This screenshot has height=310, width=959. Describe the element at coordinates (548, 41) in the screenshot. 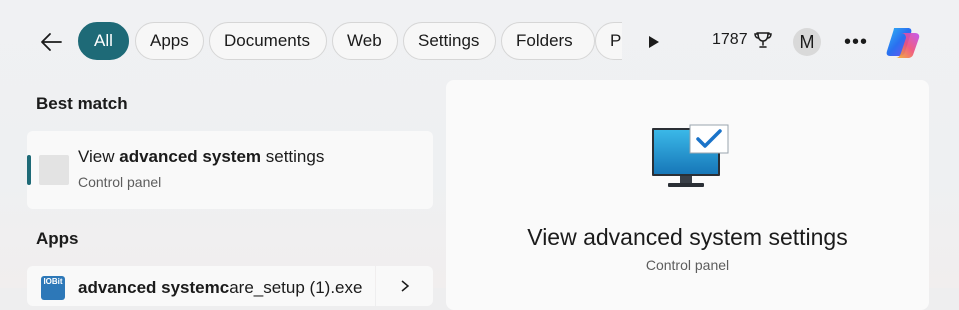

I see `filter-folders: Folders` at that location.